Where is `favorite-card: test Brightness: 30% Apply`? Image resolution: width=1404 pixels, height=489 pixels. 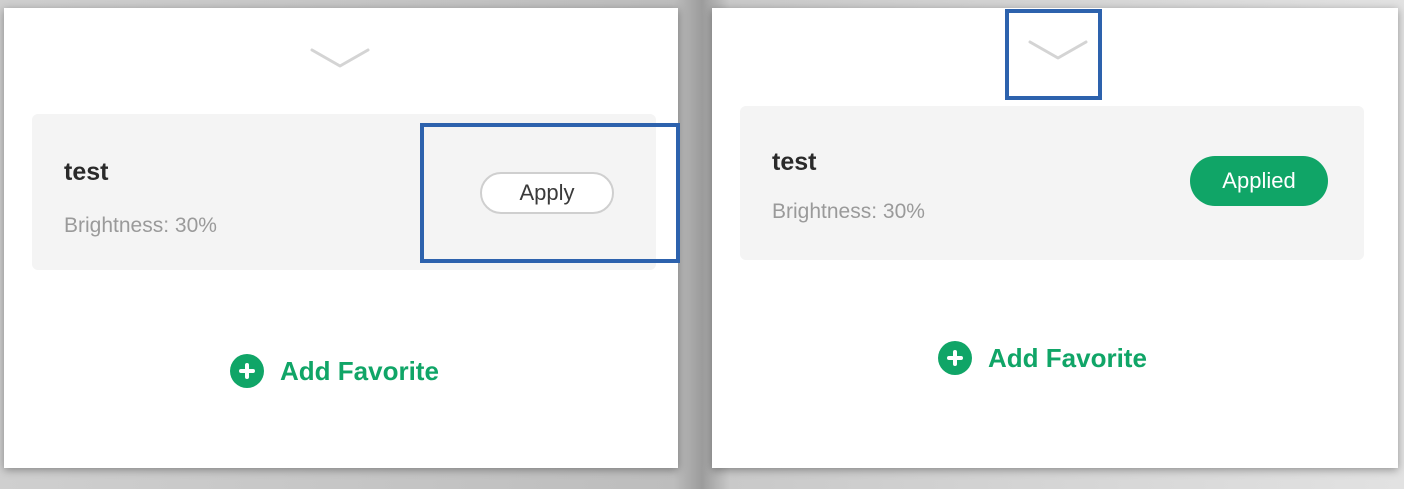
favorite-card: test Brightness: 30% Apply is located at coordinates (344, 192).